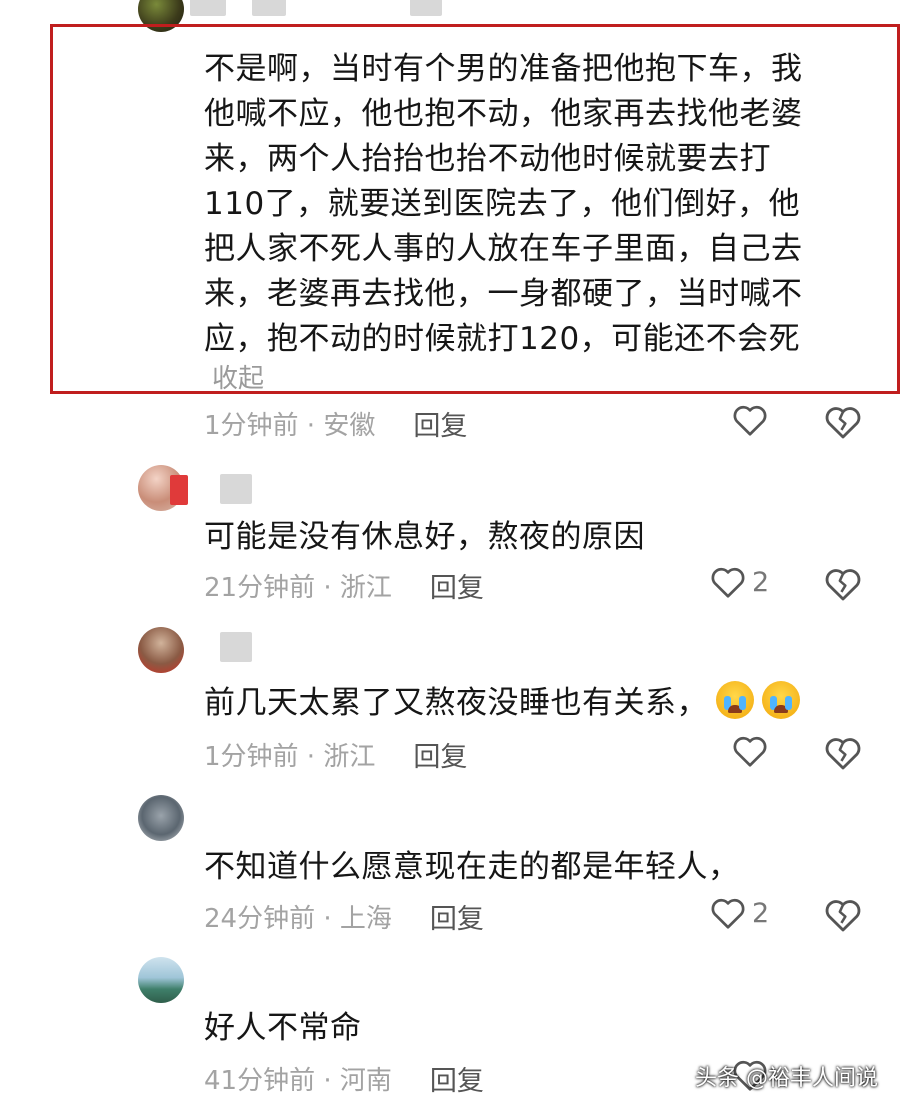 This screenshot has width=900, height=1108. I want to click on comment-meta: 21分钟前 · 浙江 回复, so click(344, 585).